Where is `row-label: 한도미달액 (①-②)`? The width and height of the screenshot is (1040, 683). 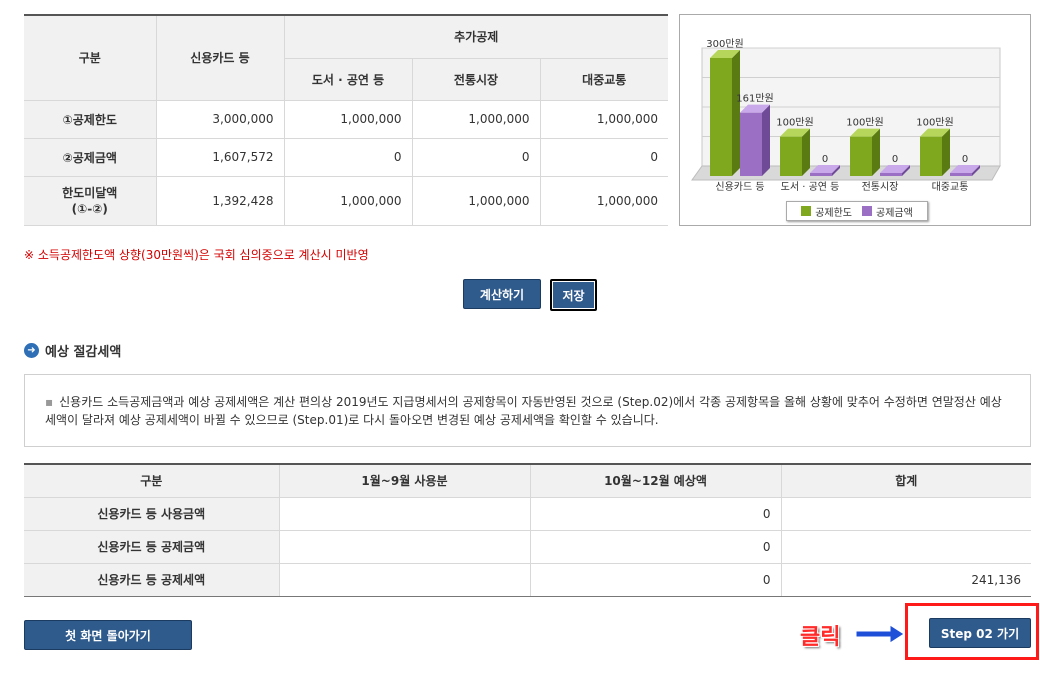
row-label: 한도미달액 (①-②) is located at coordinates (90, 201).